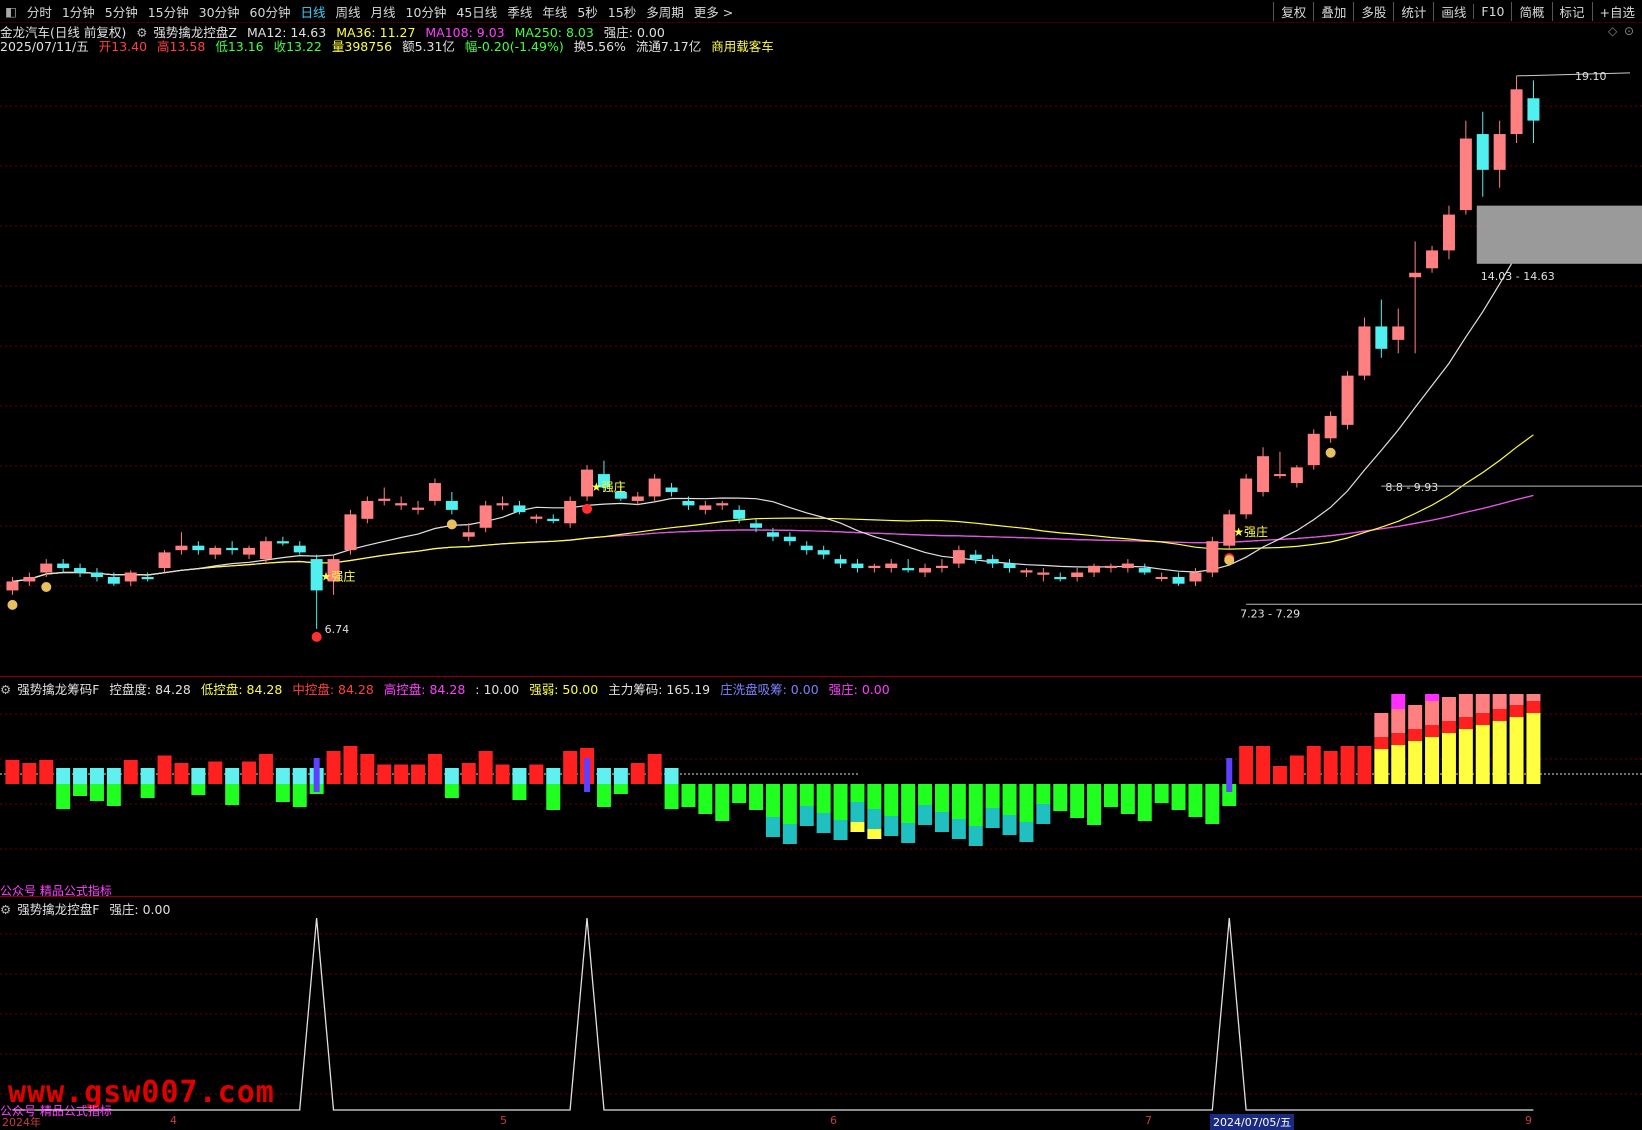 The height and width of the screenshot is (1130, 1642). Describe the element at coordinates (713, 11) in the screenshot. I see `period-tab: 更多 >` at that location.